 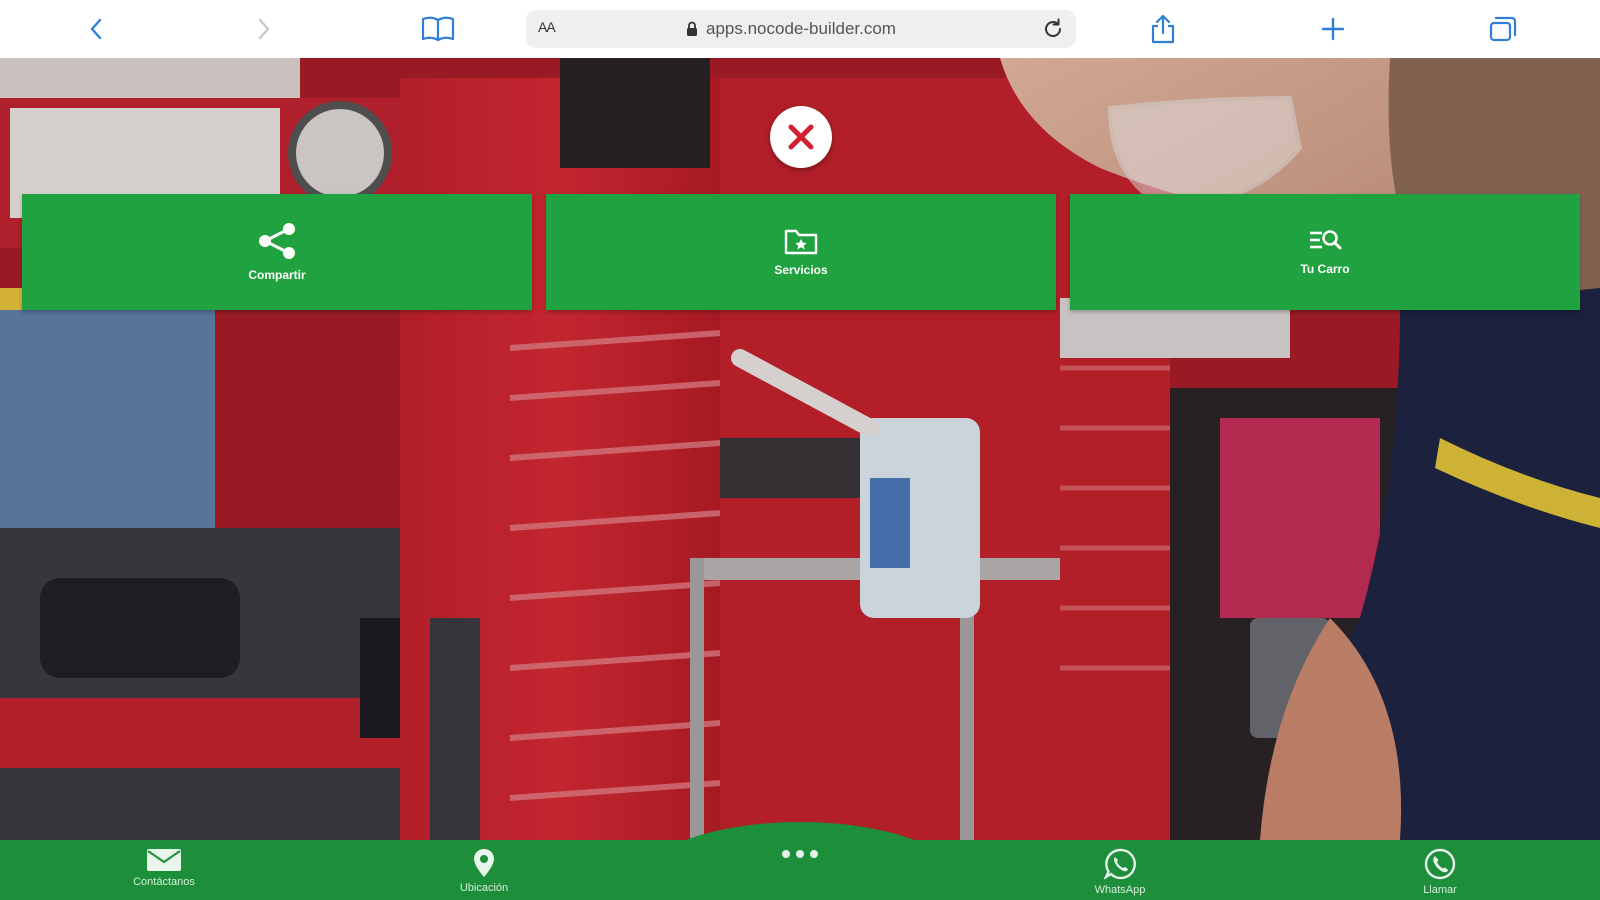 I want to click on services-action-button: Servicios, so click(x=801, y=252).